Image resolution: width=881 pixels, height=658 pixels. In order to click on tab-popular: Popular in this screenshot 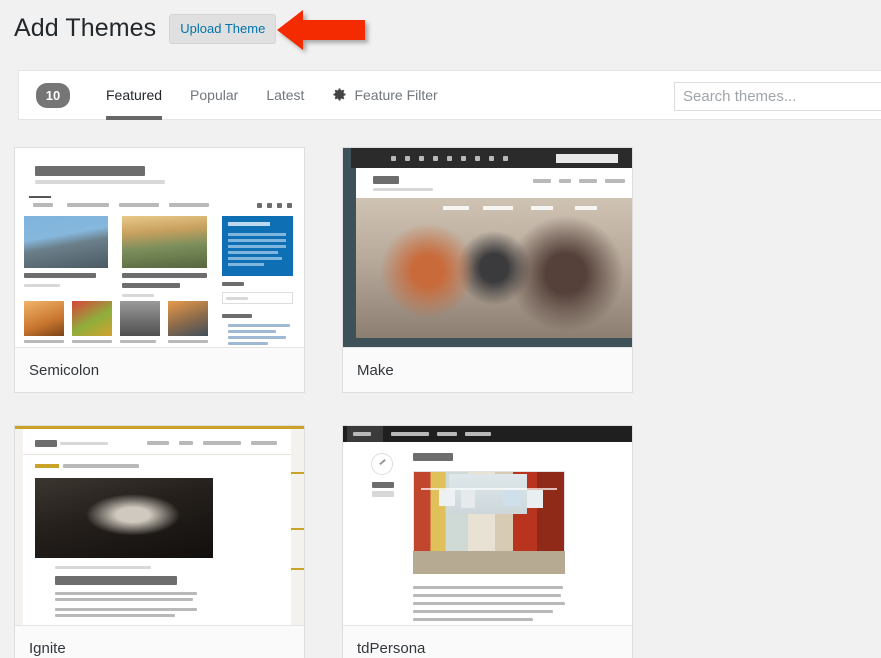, I will do `click(214, 95)`.